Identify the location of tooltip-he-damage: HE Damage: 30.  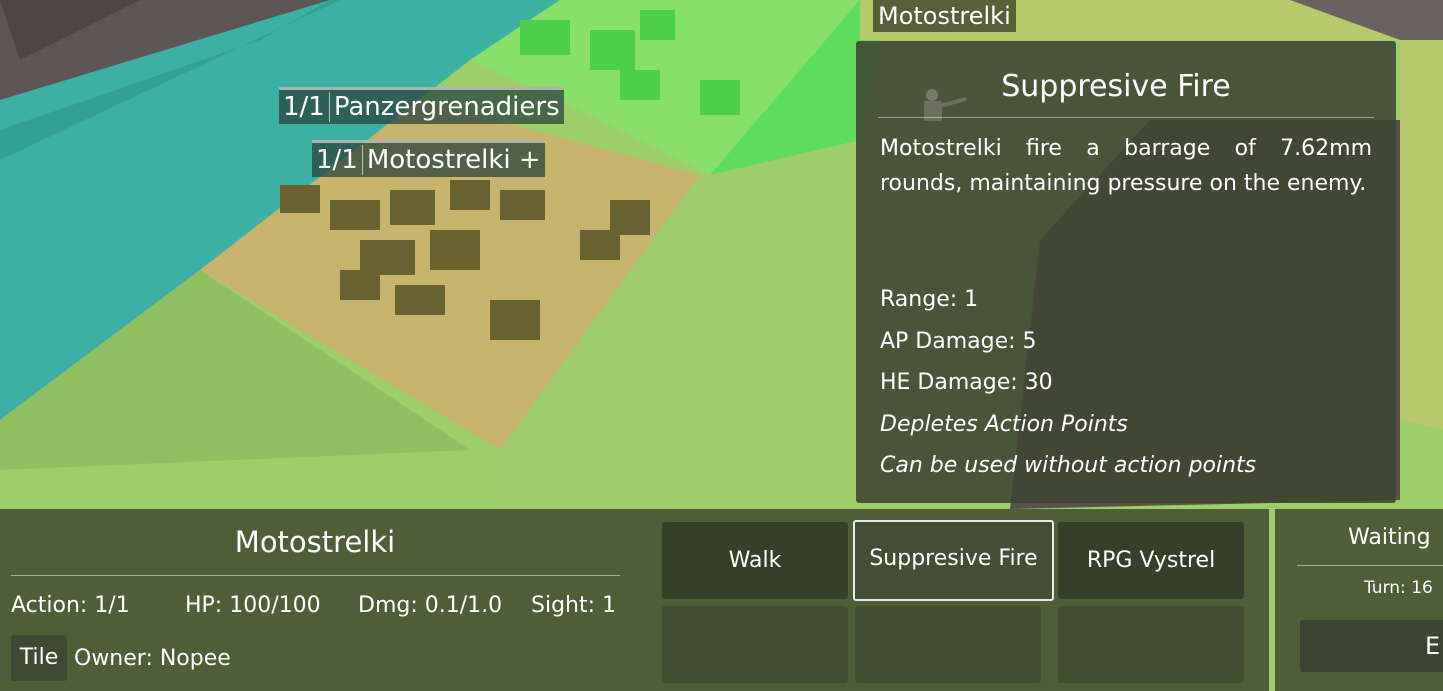
(966, 382).